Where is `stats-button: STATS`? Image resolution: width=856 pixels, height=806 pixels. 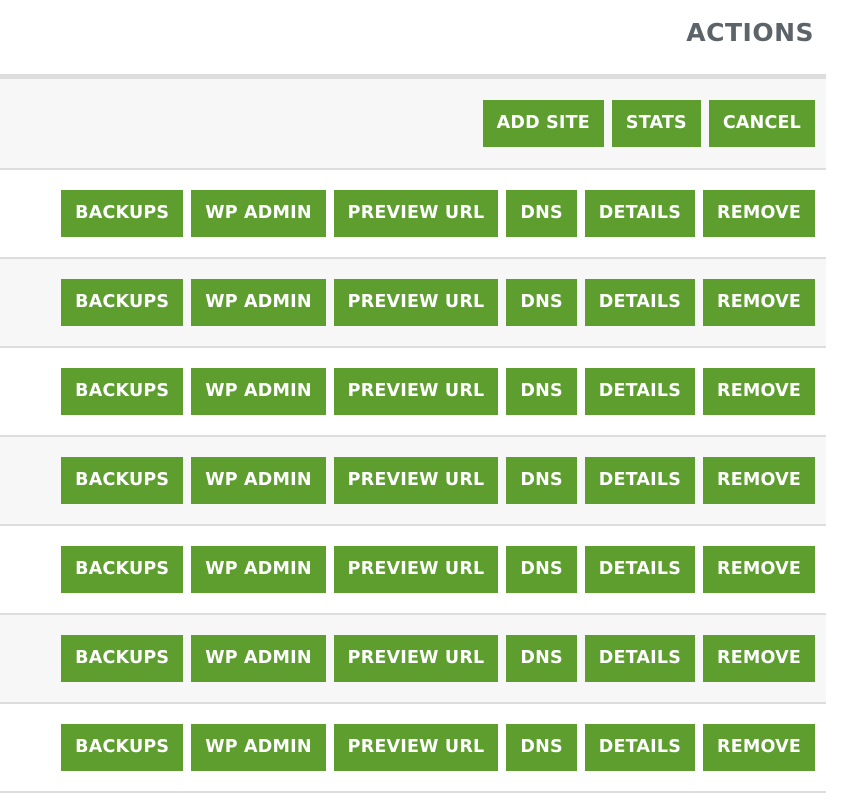 stats-button: STATS is located at coordinates (656, 123).